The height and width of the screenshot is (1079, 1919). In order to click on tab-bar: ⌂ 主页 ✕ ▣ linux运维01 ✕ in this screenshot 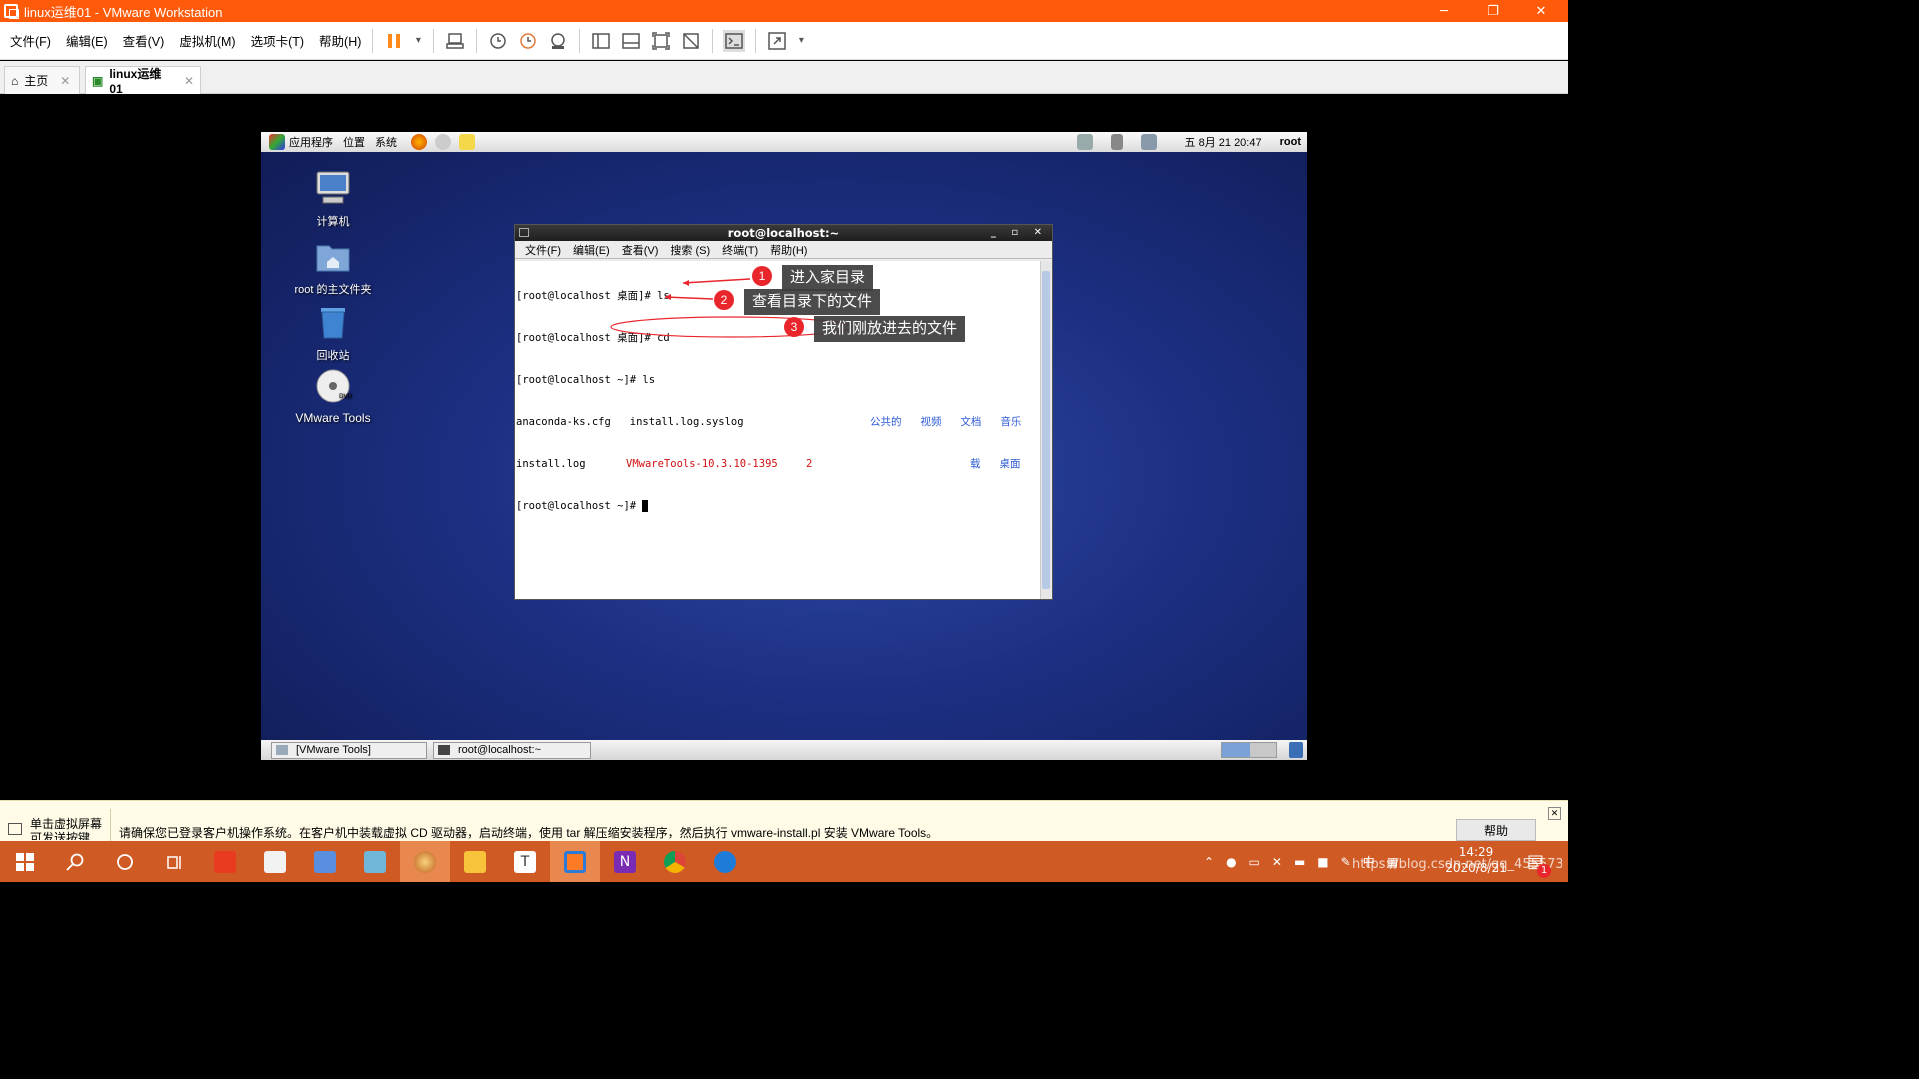, I will do `click(784, 78)`.